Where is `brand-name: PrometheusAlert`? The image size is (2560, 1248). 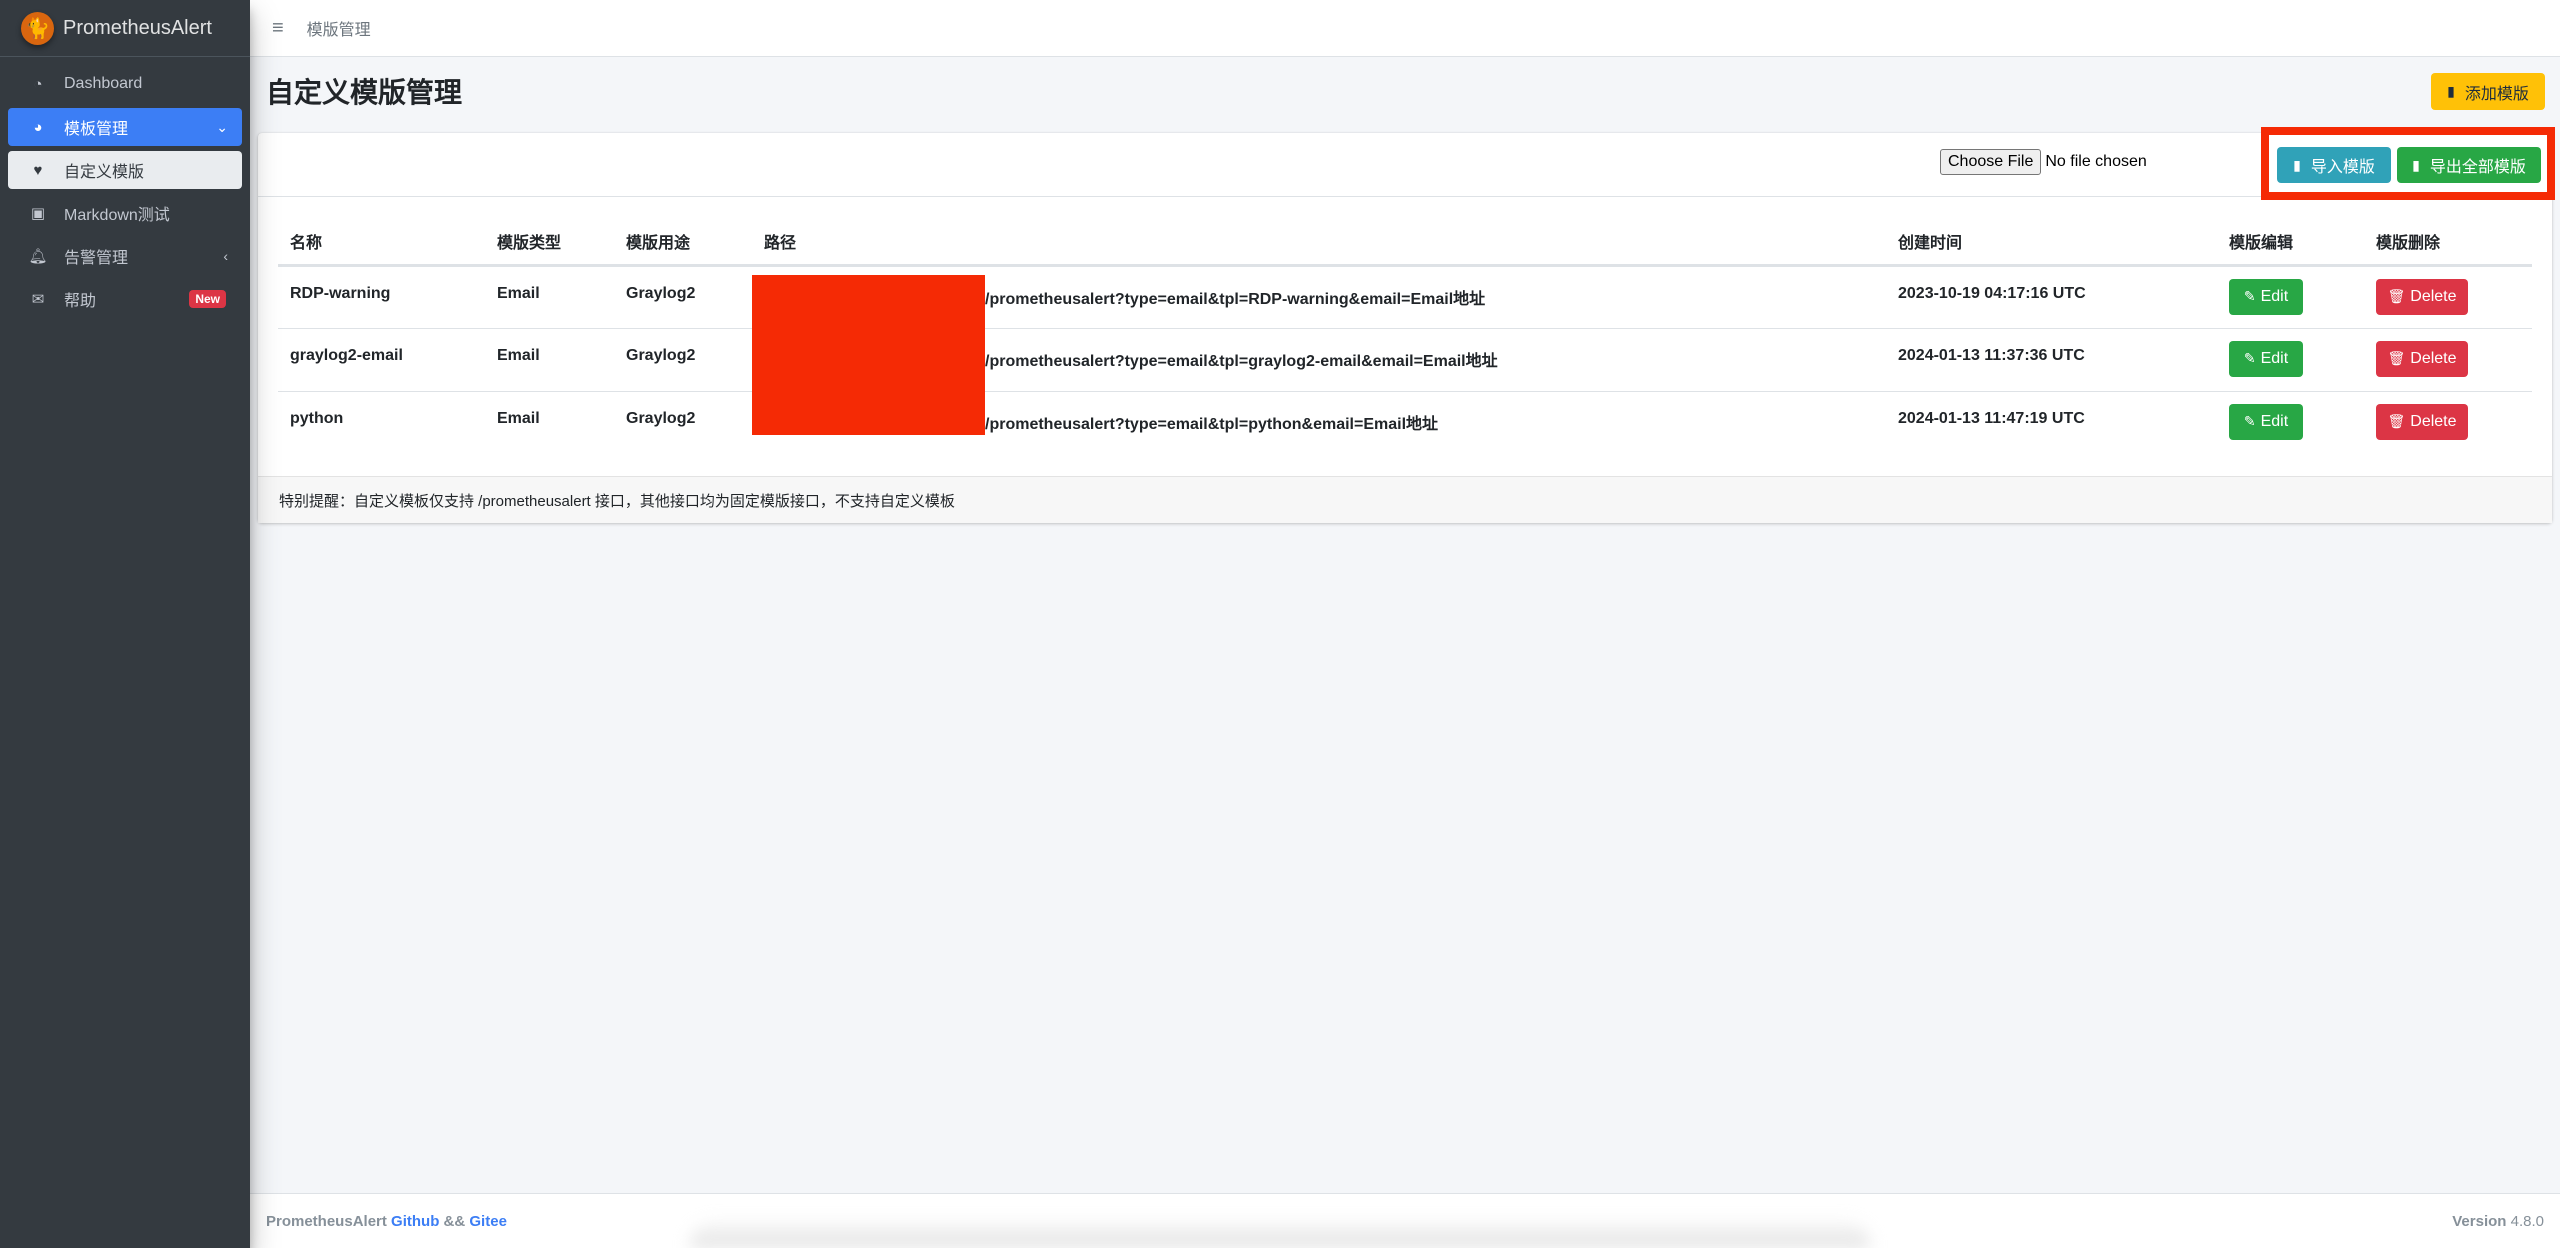
brand-name: PrometheusAlert is located at coordinates (137, 27).